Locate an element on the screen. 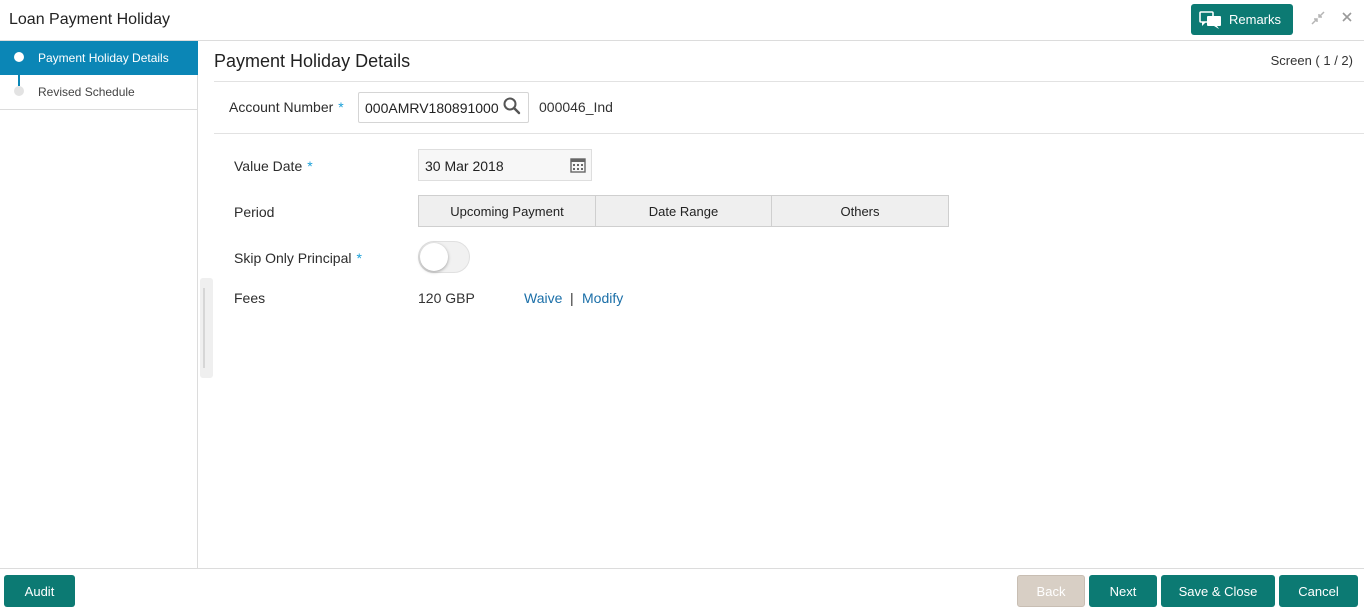 The image size is (1364, 608). modify-link: Modify is located at coordinates (602, 298).